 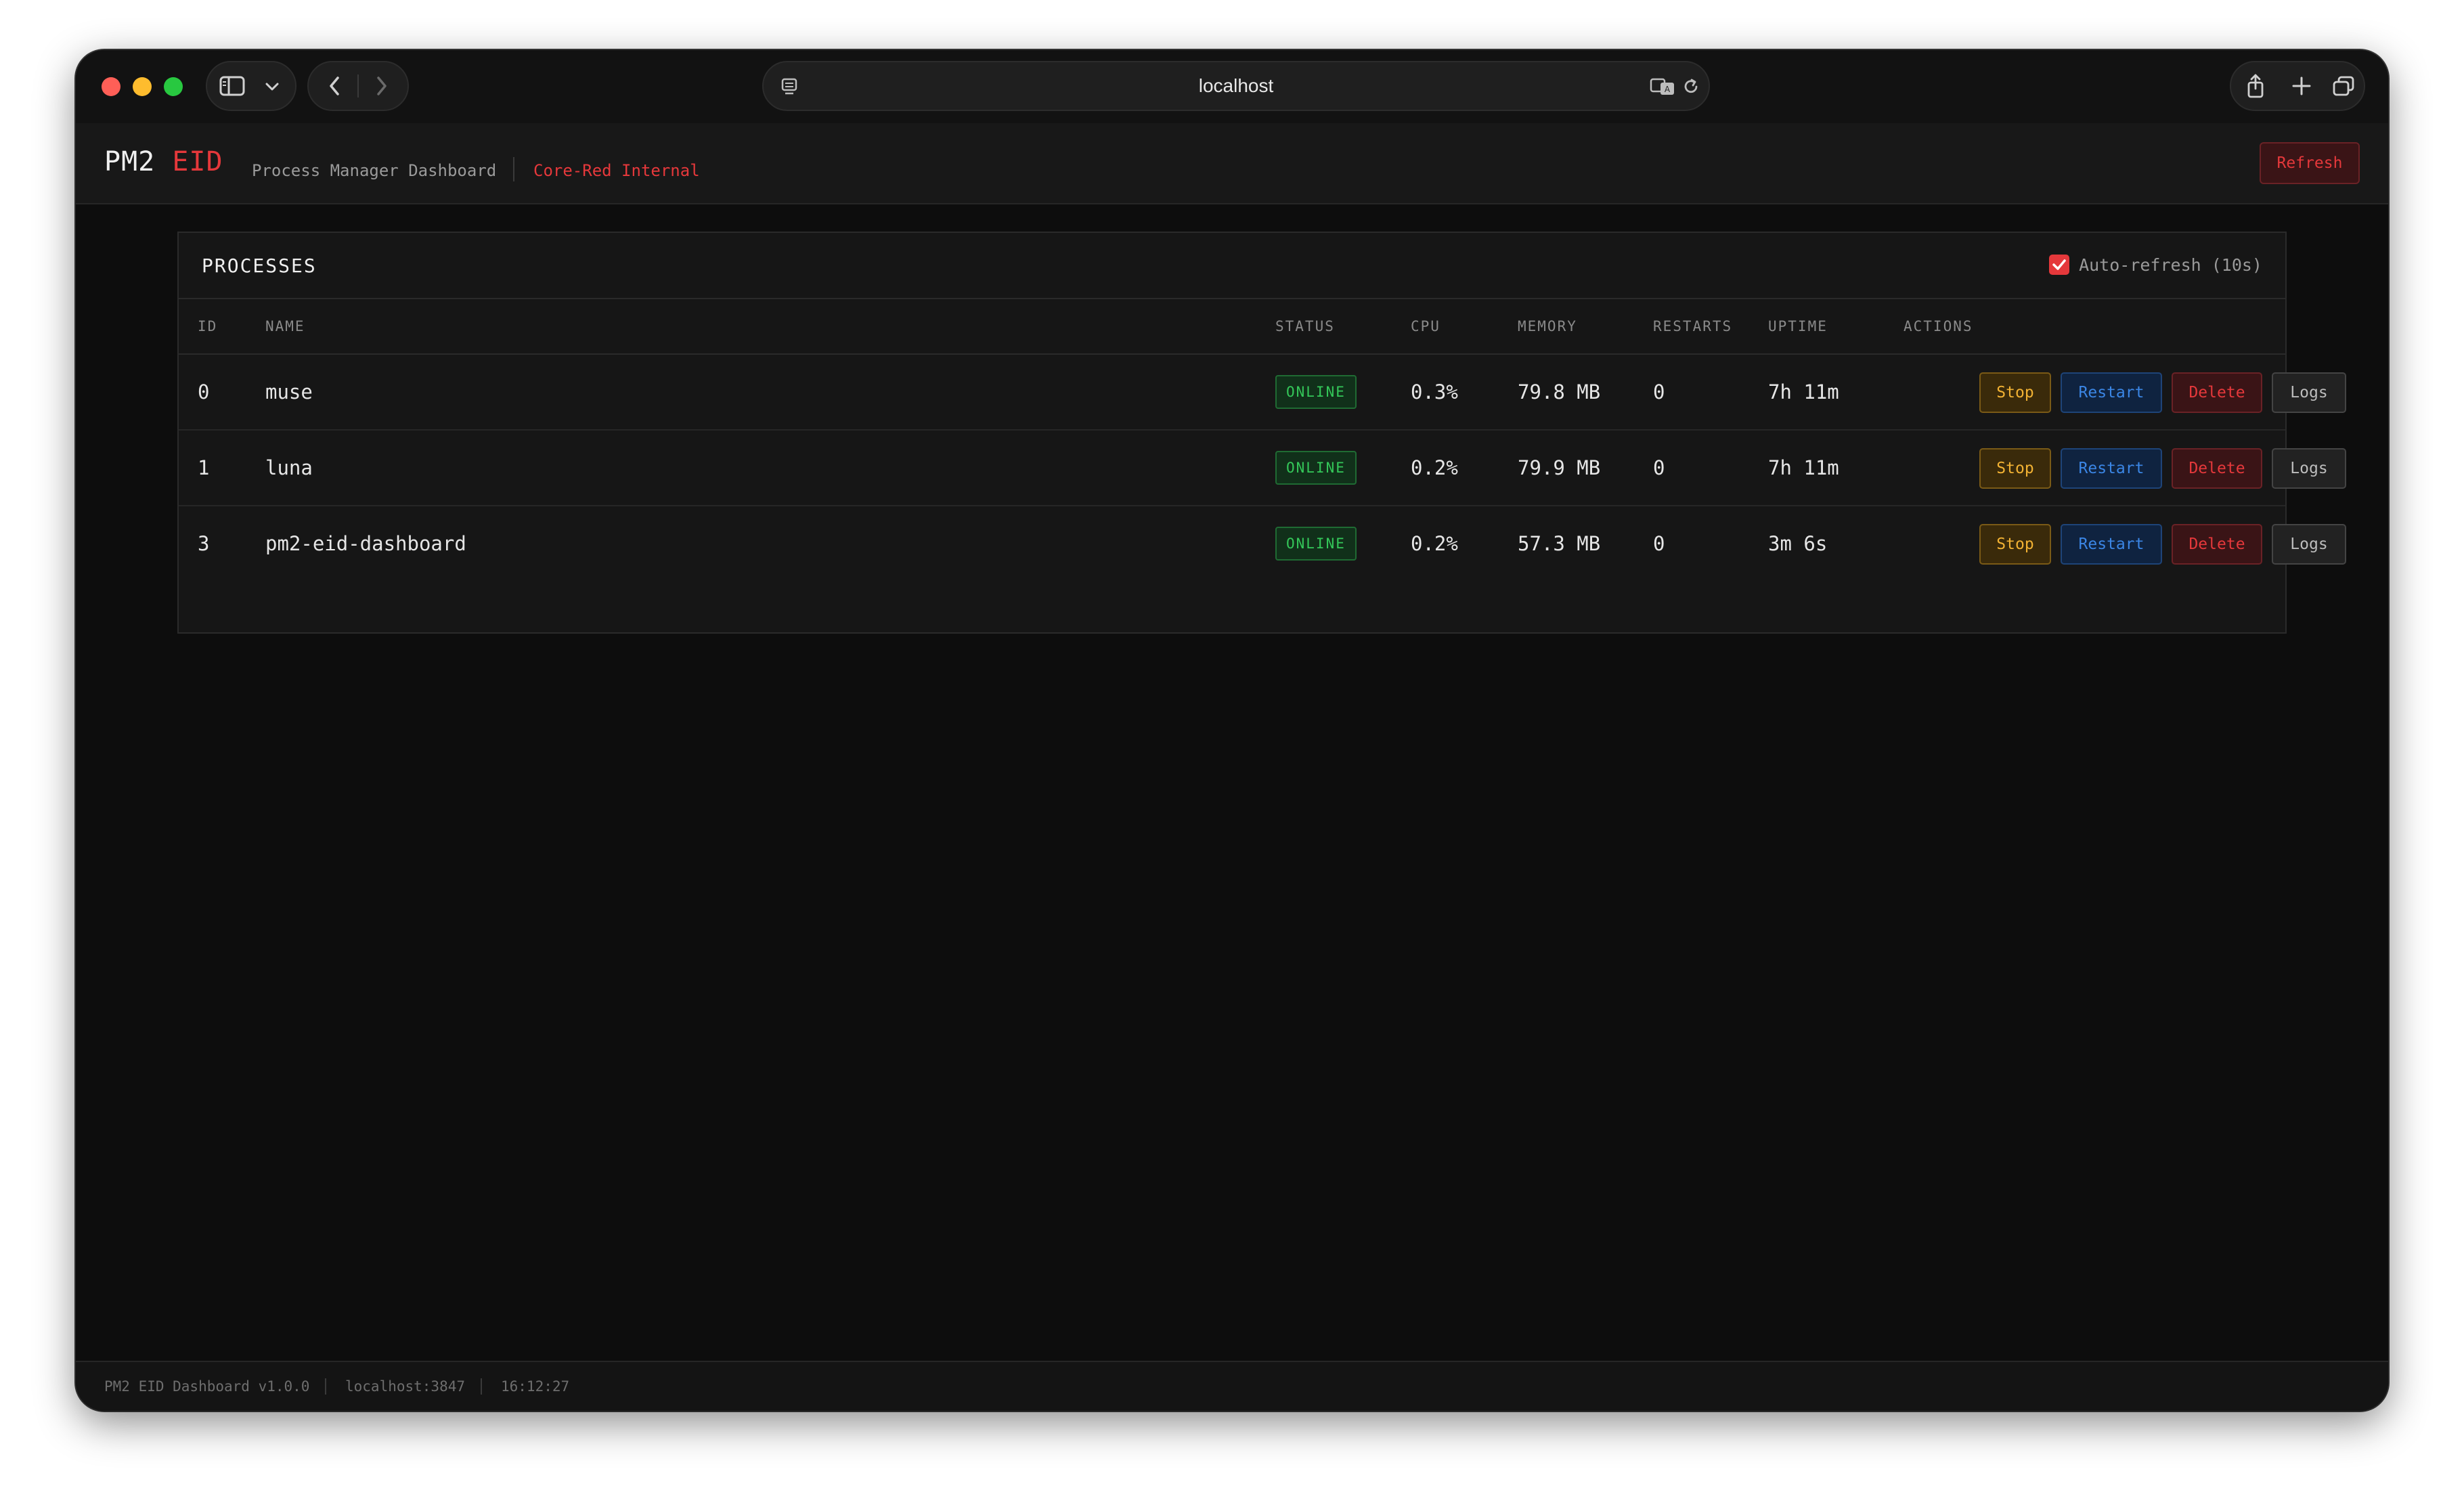 What do you see at coordinates (272, 86) in the screenshot?
I see `chevron-down-icon` at bounding box center [272, 86].